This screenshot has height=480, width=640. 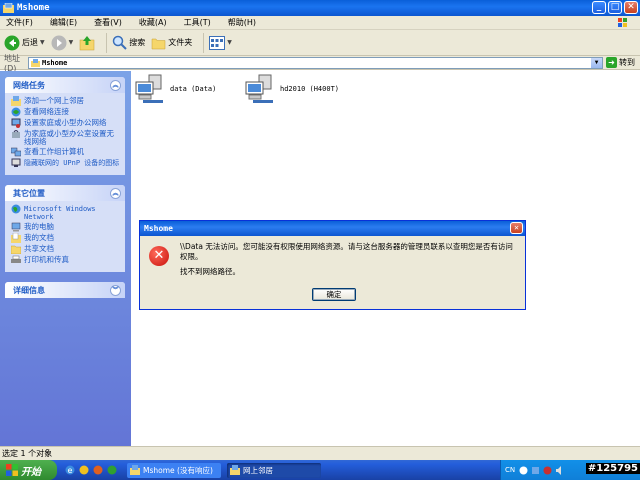 What do you see at coordinates (547, 470) in the screenshot?
I see `security-icon` at bounding box center [547, 470].